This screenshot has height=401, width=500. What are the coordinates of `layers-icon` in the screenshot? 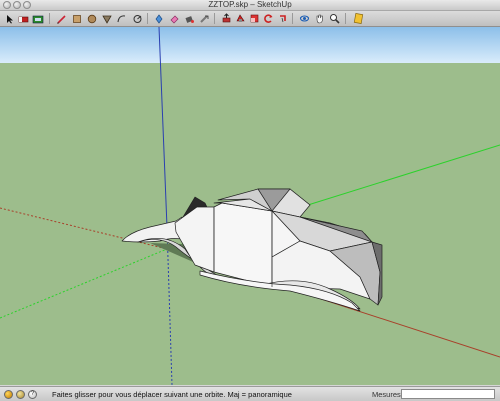 It's located at (358, 18).